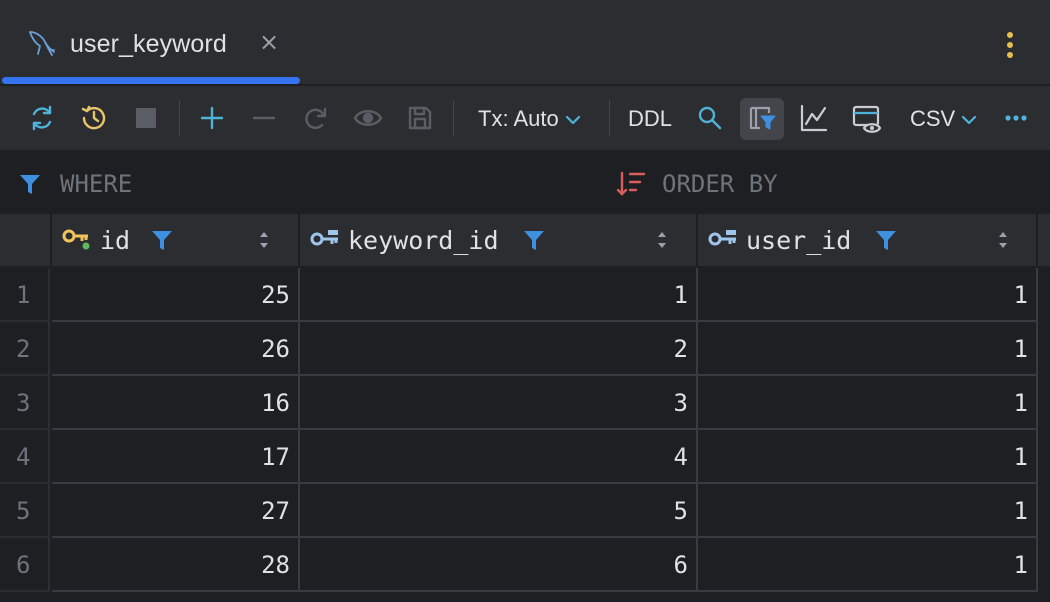 The image size is (1050, 602). I want to click on transaction-mode-dropdown: Tx: Auto, so click(529, 119).